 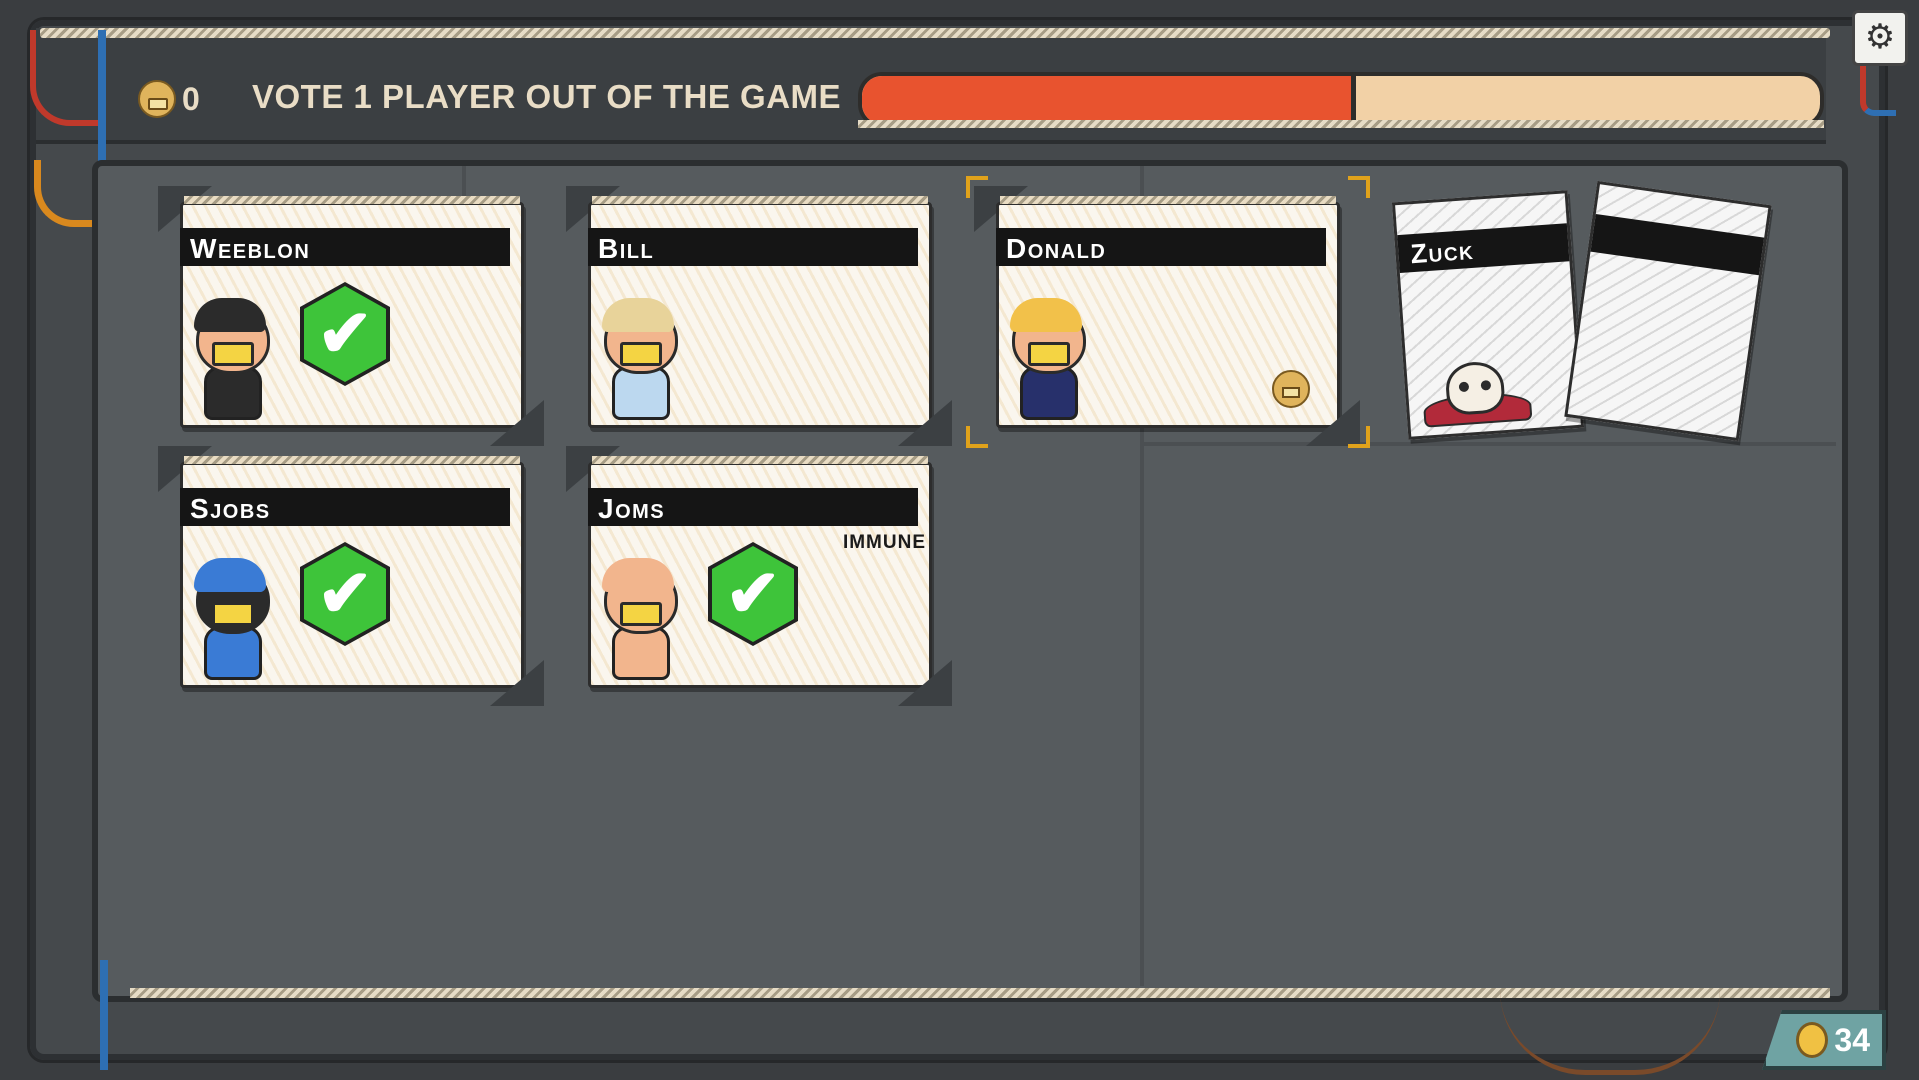 What do you see at coordinates (1878, 88) in the screenshot?
I see `right-cable` at bounding box center [1878, 88].